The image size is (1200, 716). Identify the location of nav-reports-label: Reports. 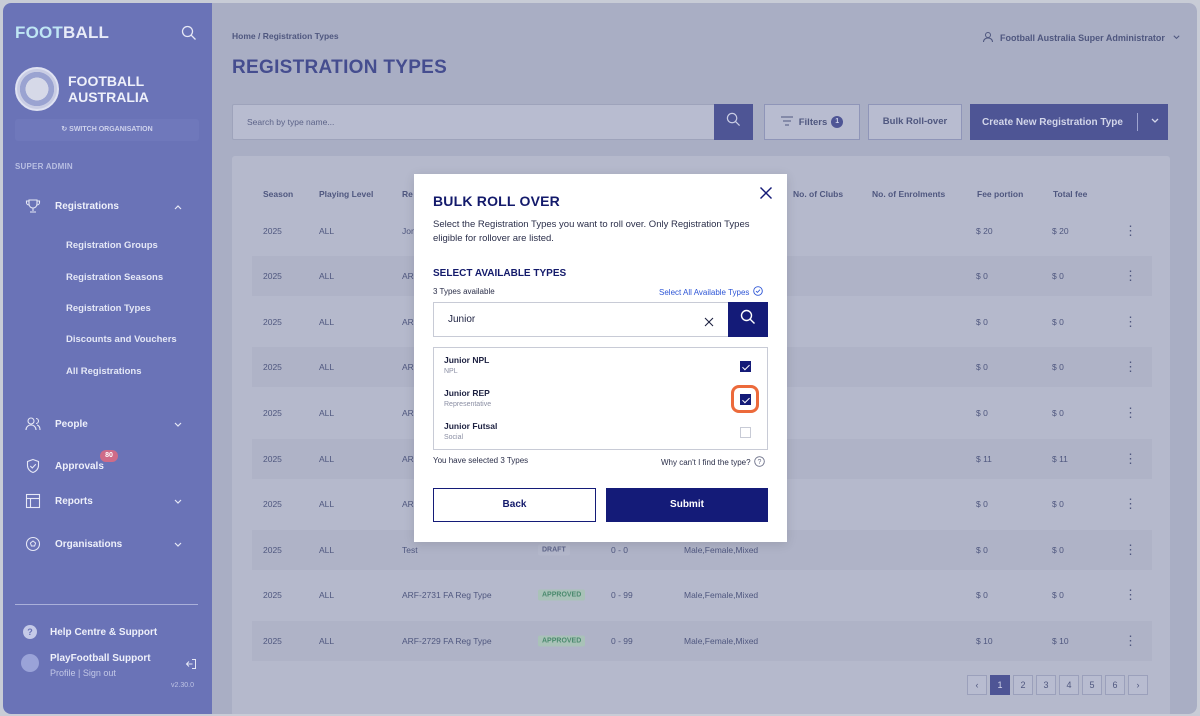
(74, 501).